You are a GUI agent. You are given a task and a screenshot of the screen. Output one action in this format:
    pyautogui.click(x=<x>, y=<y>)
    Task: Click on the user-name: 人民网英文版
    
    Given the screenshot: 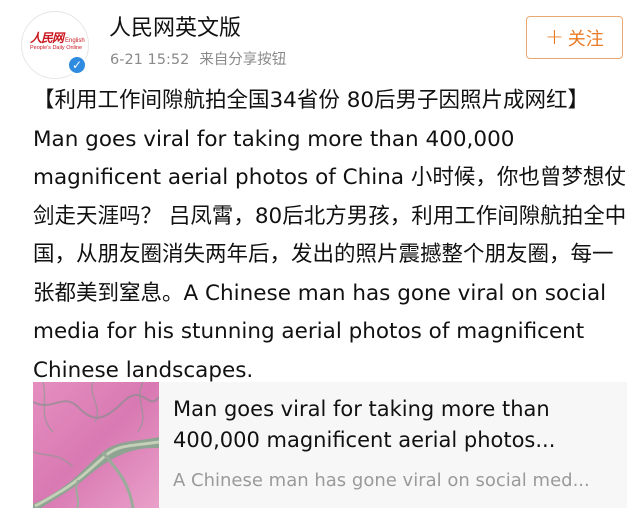 What is the action you would take?
    pyautogui.click(x=175, y=26)
    